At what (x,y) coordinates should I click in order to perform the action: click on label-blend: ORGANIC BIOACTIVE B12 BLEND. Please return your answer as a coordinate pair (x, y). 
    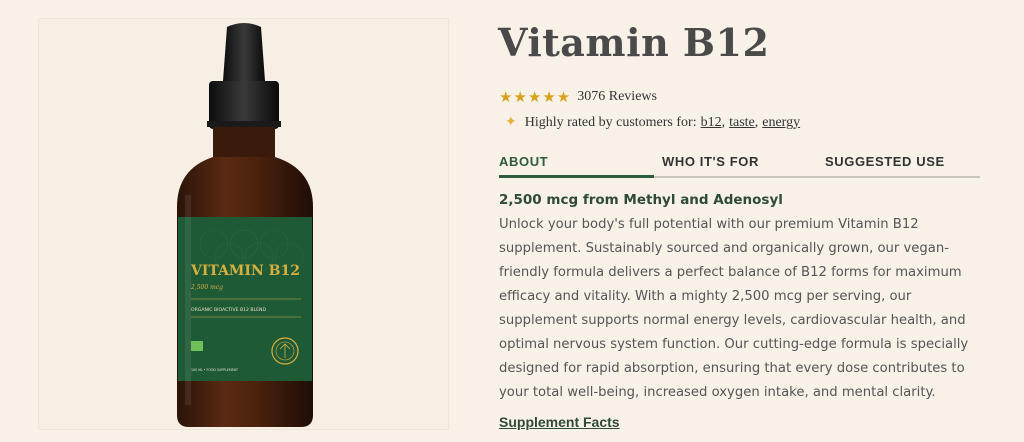
    Looking at the image, I should click on (228, 310).